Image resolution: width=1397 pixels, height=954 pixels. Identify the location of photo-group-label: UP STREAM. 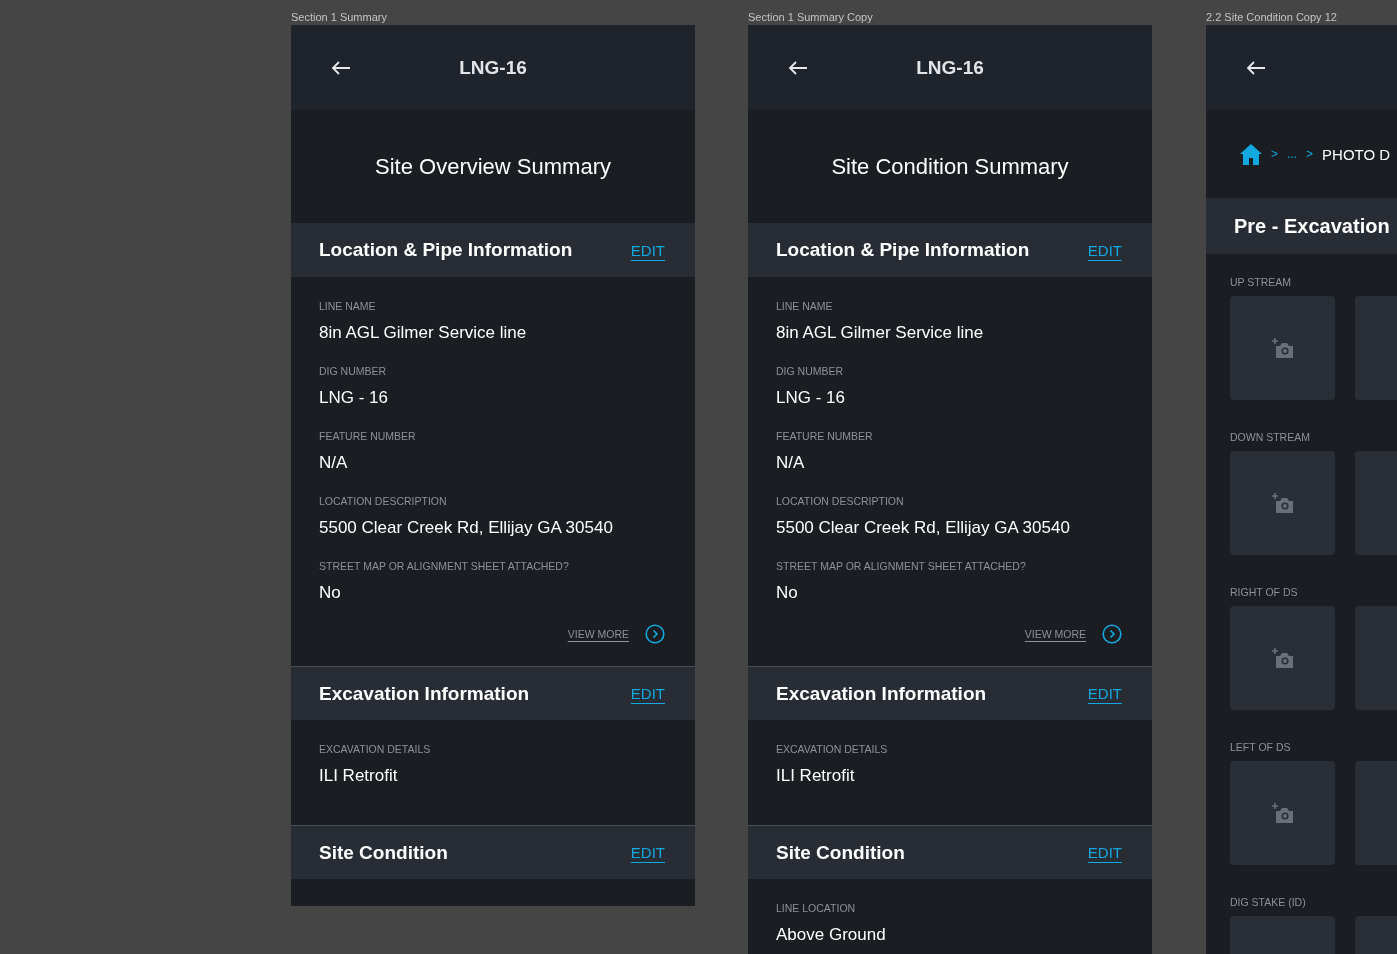
(1261, 283).